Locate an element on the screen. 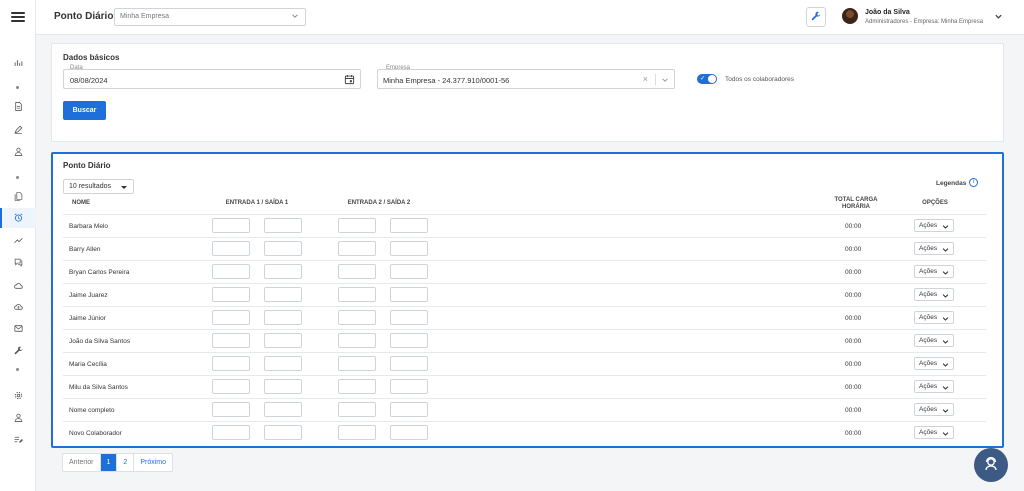  company-select: Minha Empresa is located at coordinates (210, 17).